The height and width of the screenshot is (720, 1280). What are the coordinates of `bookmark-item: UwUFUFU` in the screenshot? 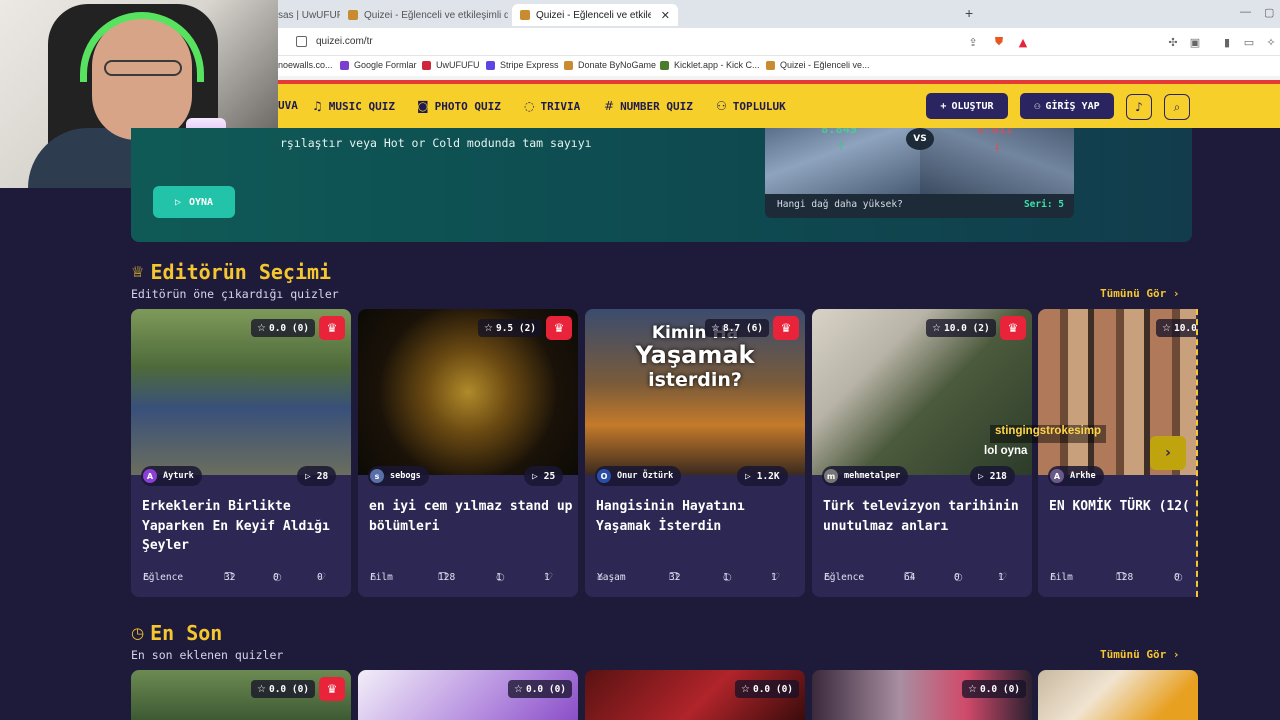 It's located at (451, 65).